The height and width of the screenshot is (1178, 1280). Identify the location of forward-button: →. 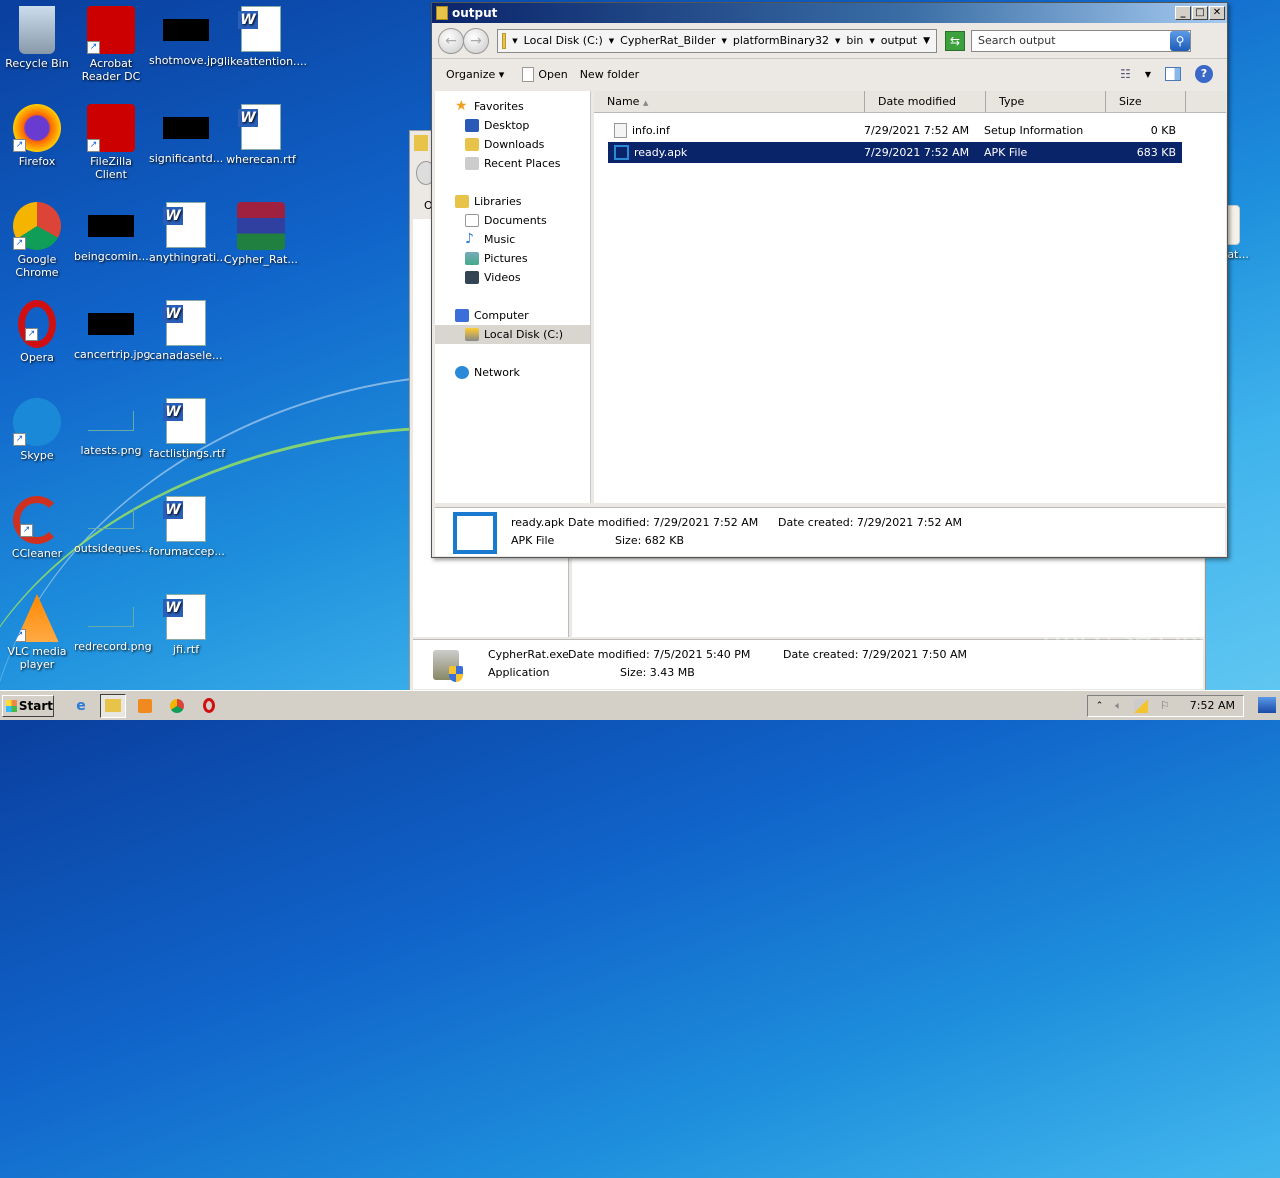
(476, 40).